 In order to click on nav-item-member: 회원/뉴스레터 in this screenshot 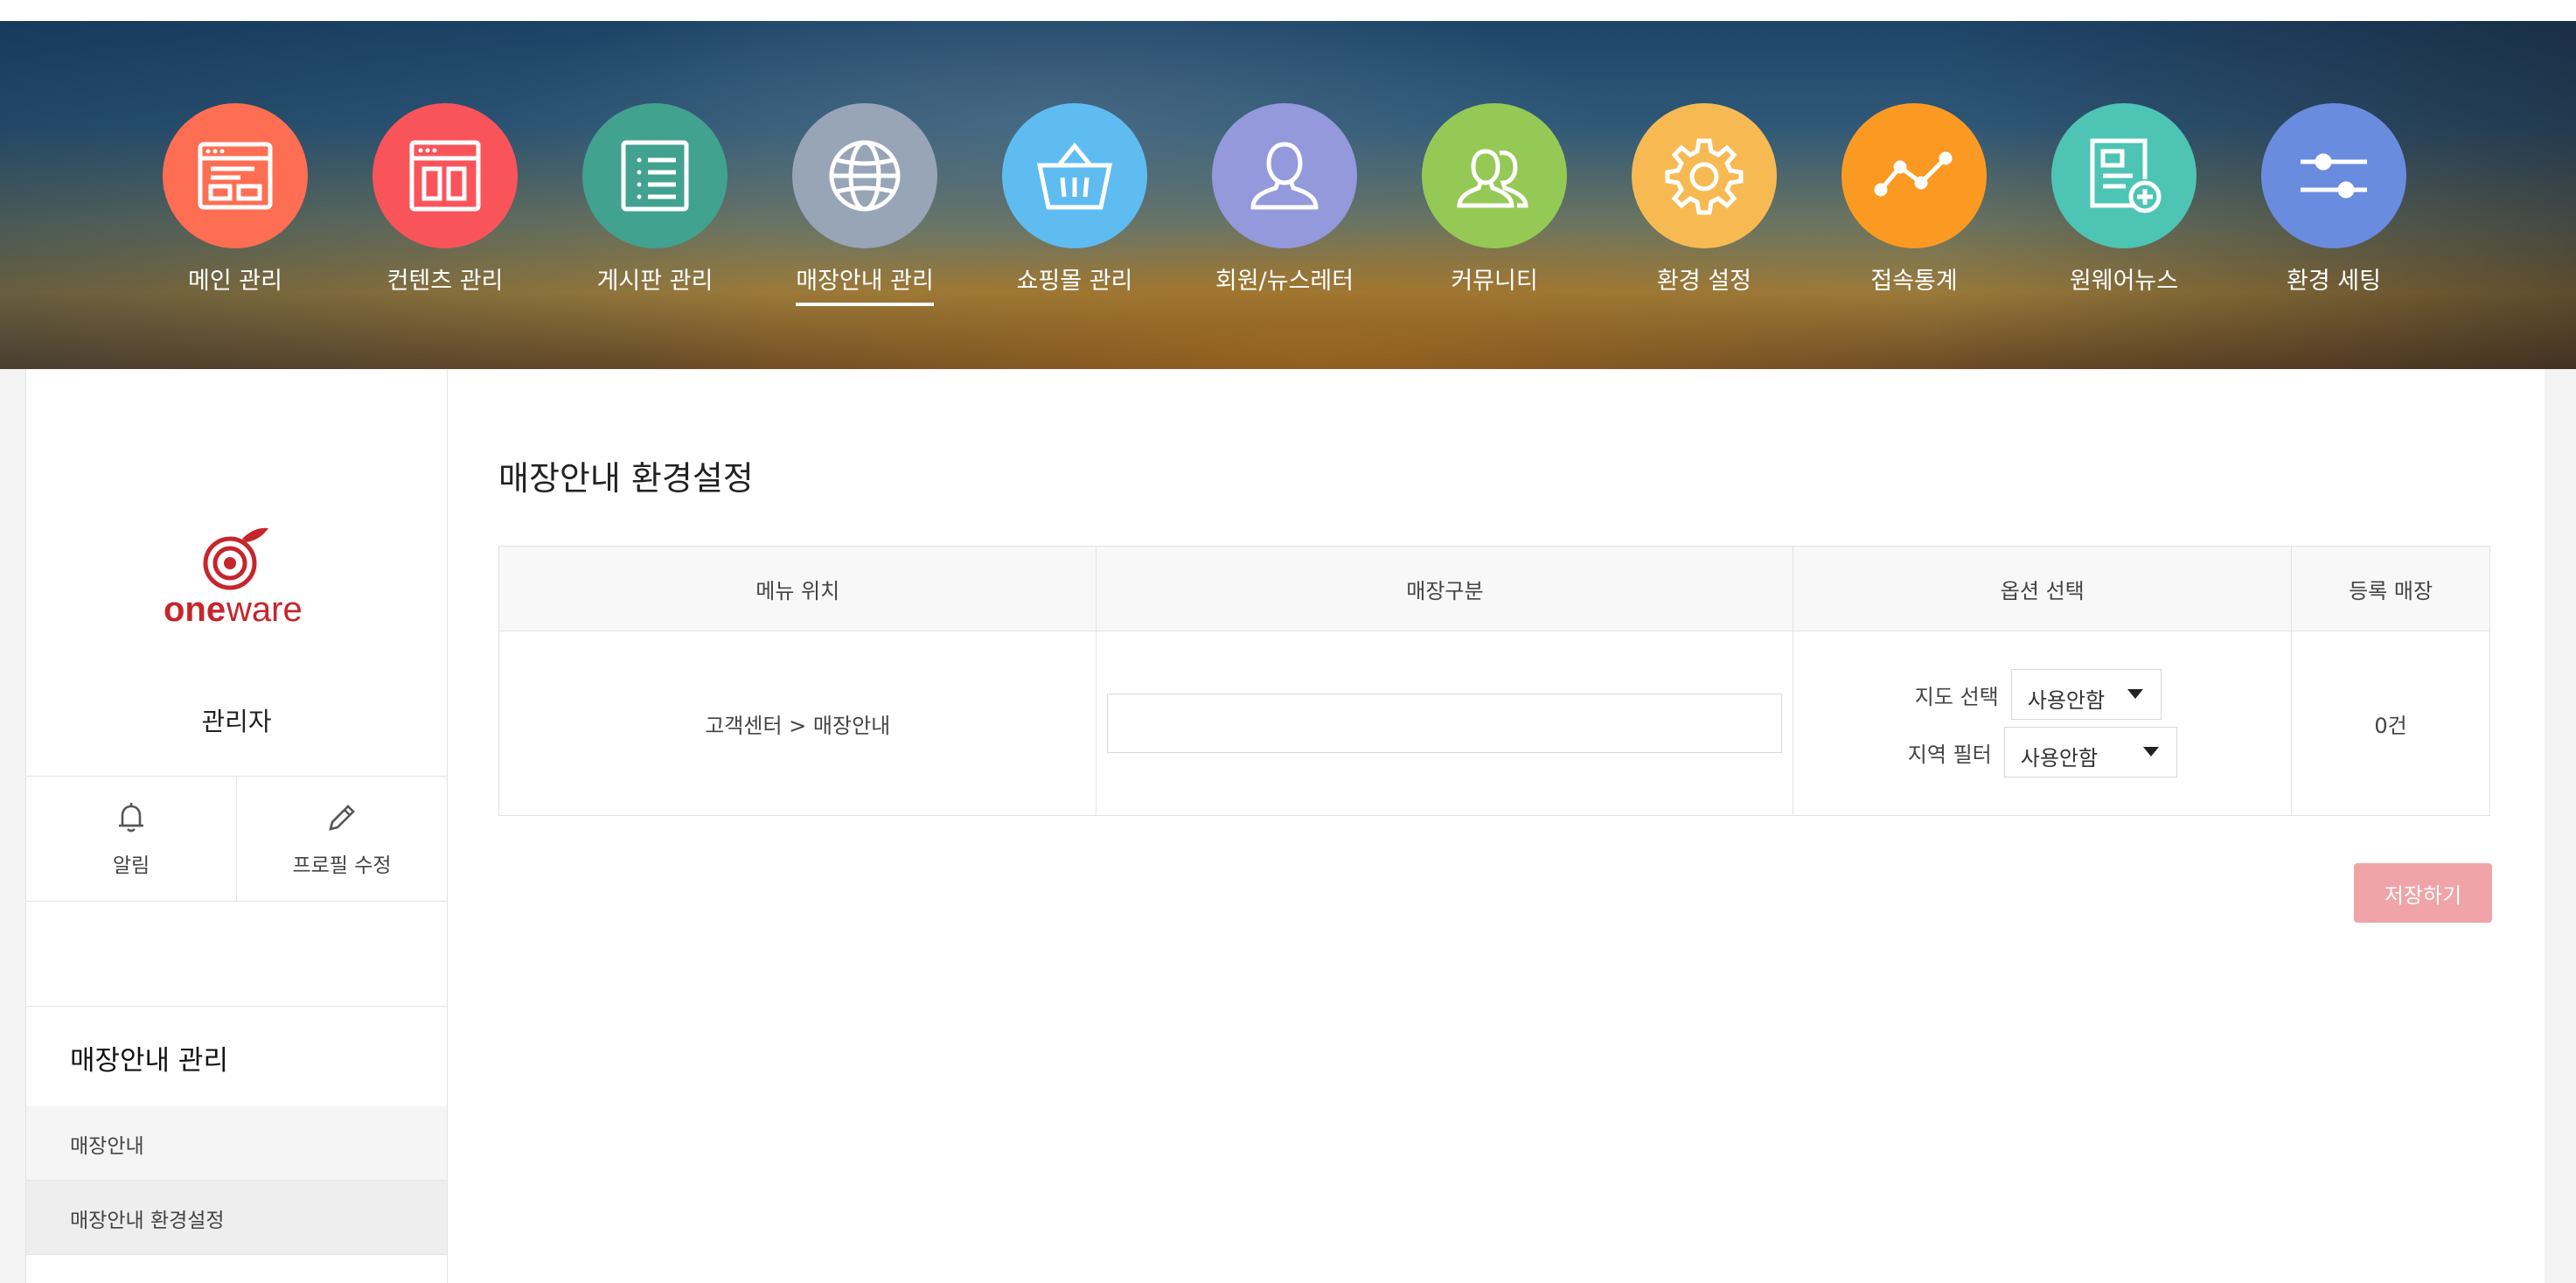, I will do `click(1284, 204)`.